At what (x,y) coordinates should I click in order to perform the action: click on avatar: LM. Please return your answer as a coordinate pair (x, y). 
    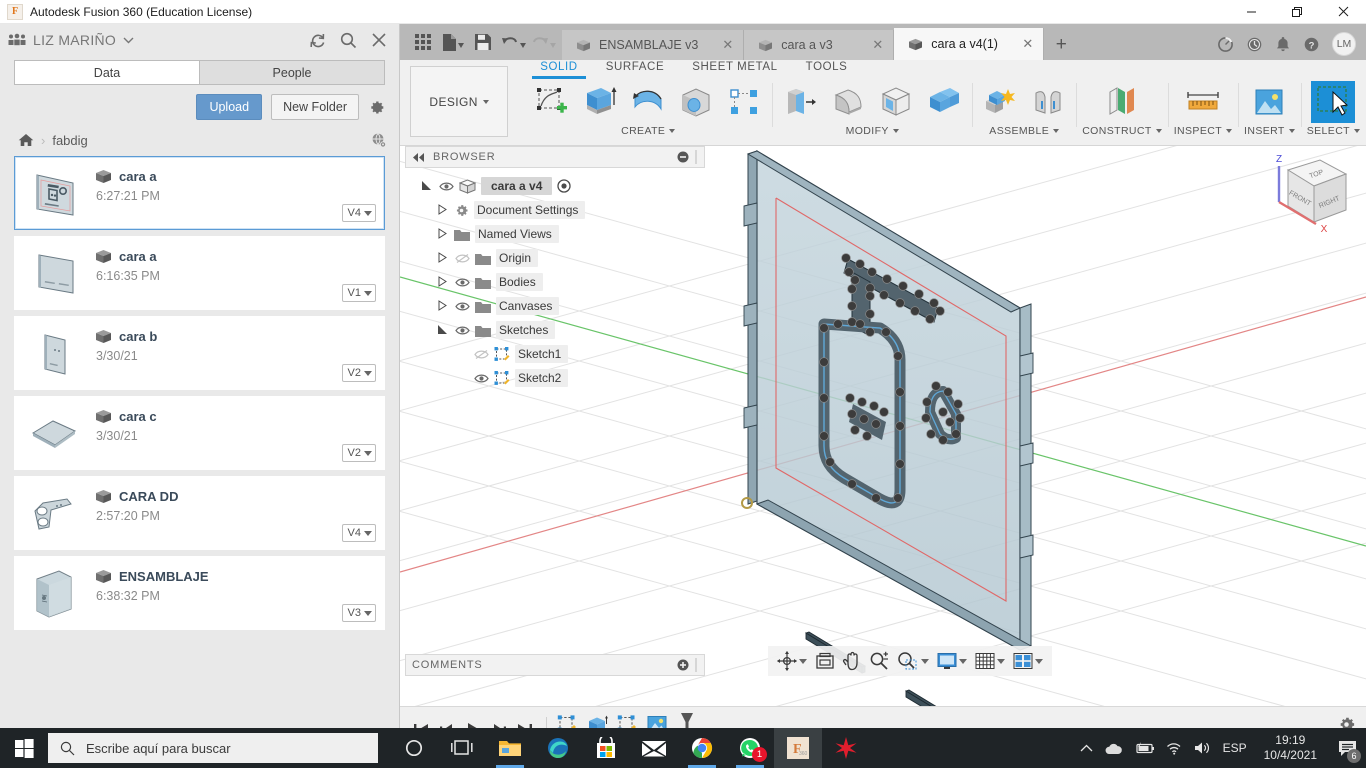
    Looking at the image, I should click on (1344, 44).